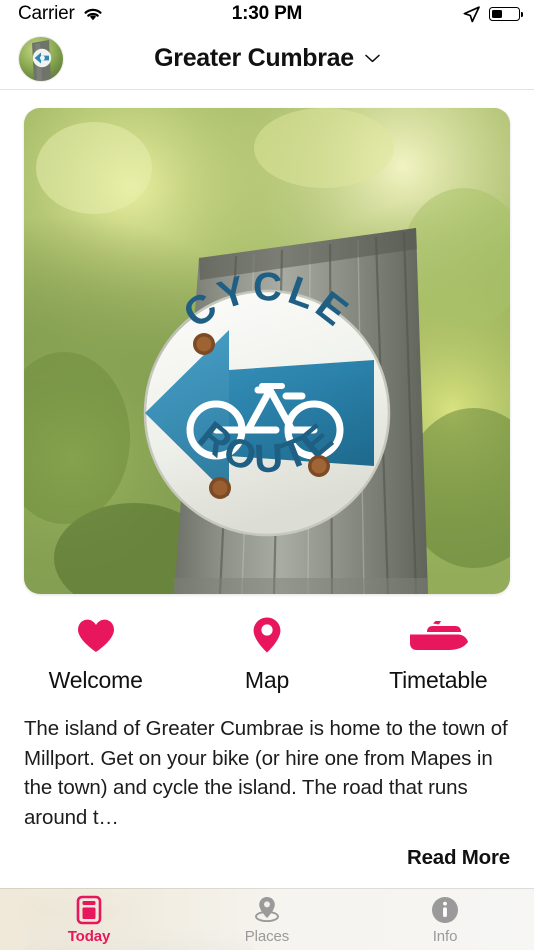 The image size is (534, 950). I want to click on chevron-down-icon, so click(372, 58).